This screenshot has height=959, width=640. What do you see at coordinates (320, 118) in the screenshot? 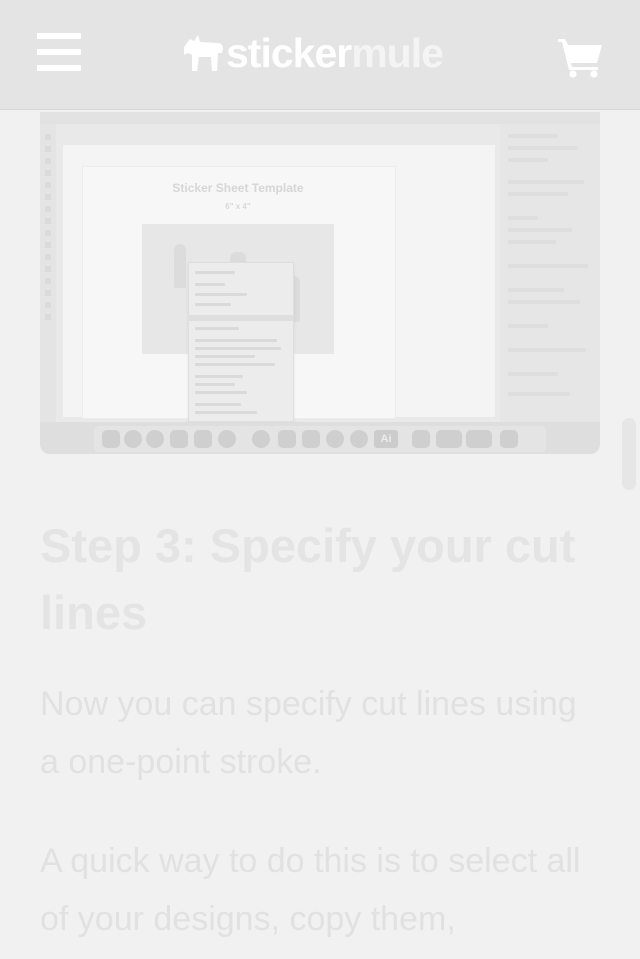
I see `app-toolbar` at bounding box center [320, 118].